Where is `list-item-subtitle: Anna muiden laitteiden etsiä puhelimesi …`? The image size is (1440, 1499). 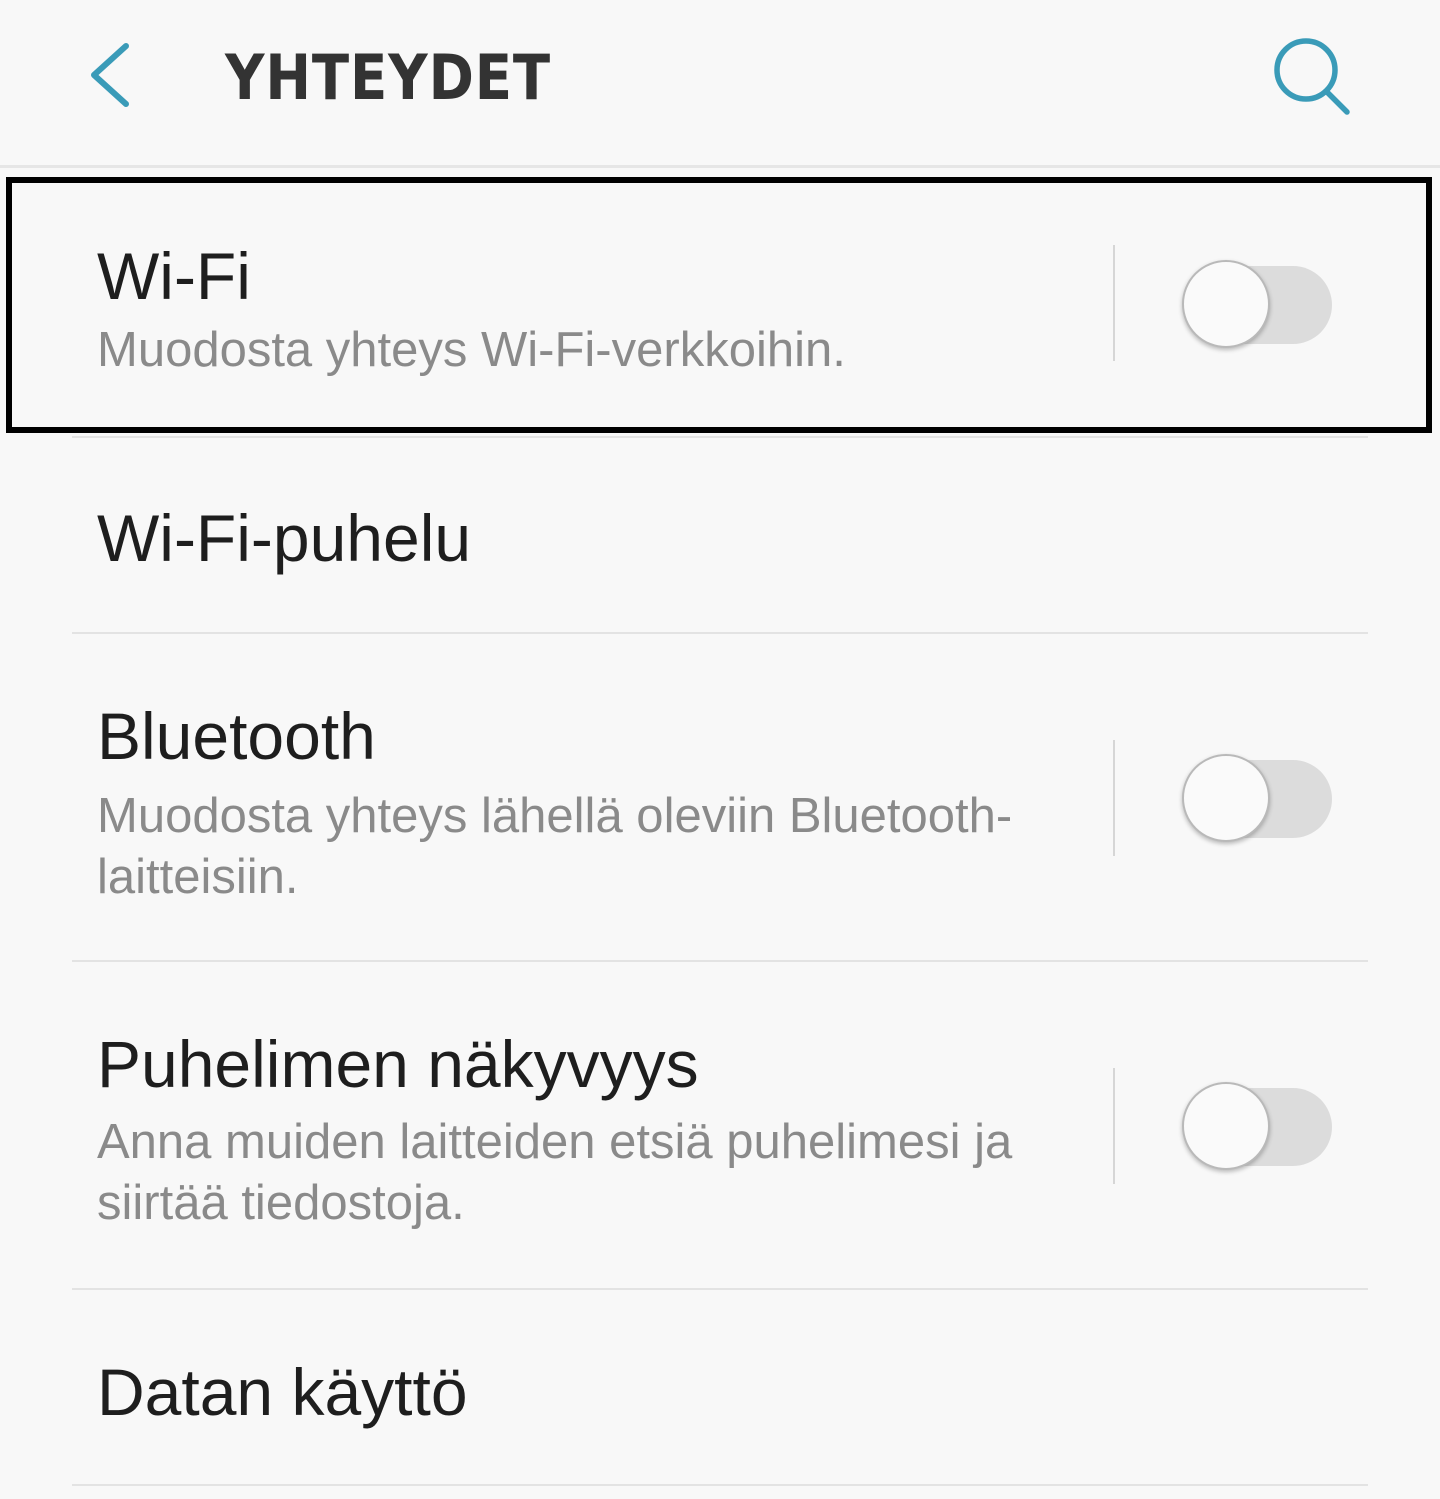 list-item-subtitle: Anna muiden laitteiden etsiä puhelimesi … is located at coordinates (555, 1172).